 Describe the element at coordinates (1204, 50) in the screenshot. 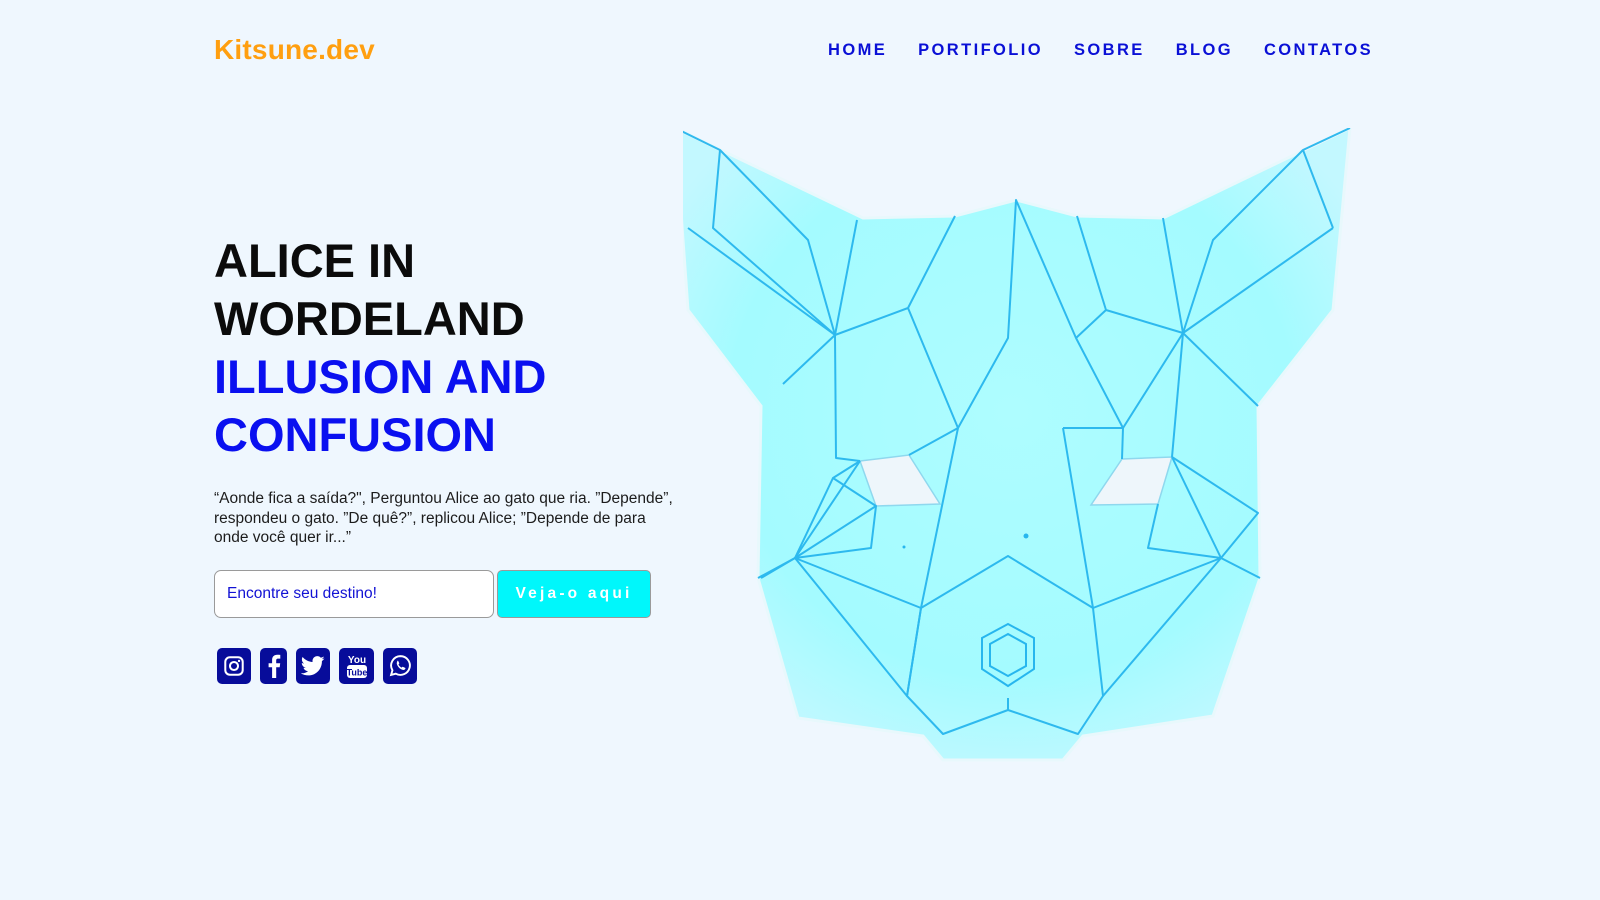

I see `nav-blog: BLOG` at that location.